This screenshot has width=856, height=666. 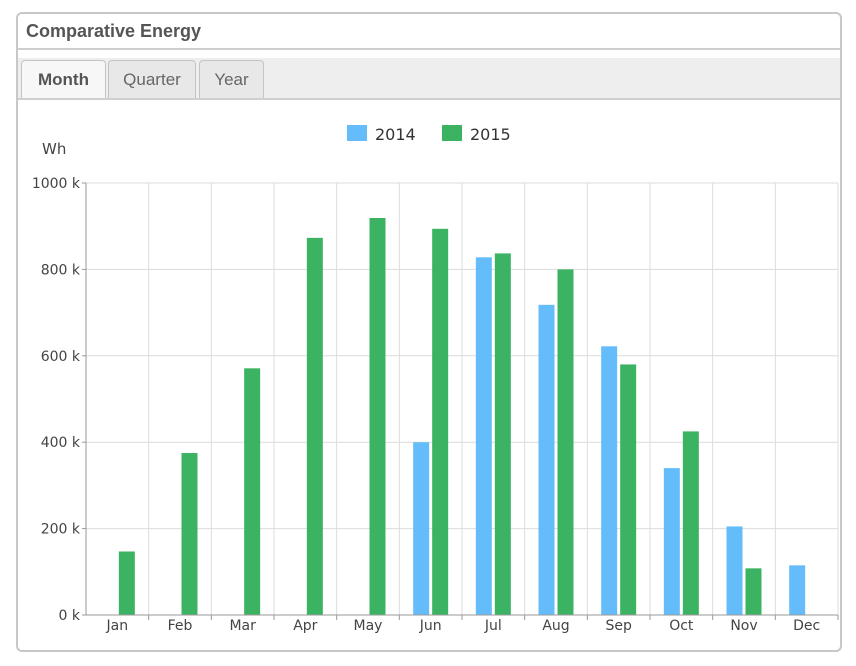 What do you see at coordinates (357, 133) in the screenshot?
I see `legend-swatch-2014` at bounding box center [357, 133].